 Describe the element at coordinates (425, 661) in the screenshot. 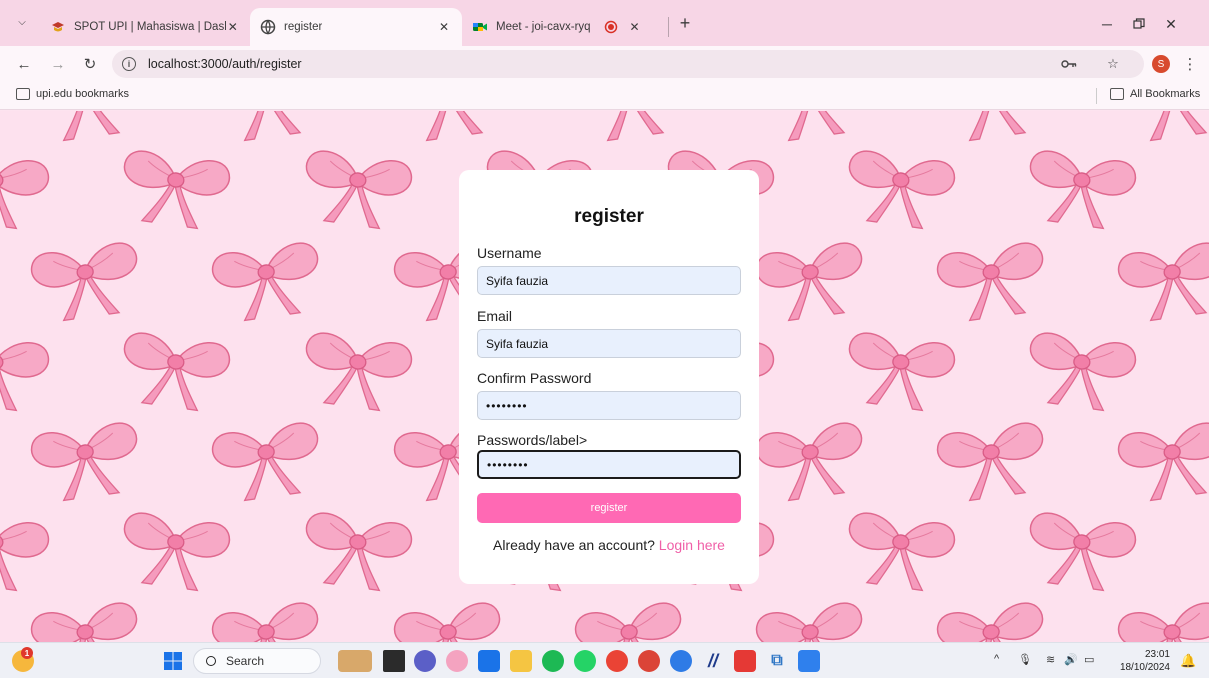

I see `chat-icon` at that location.